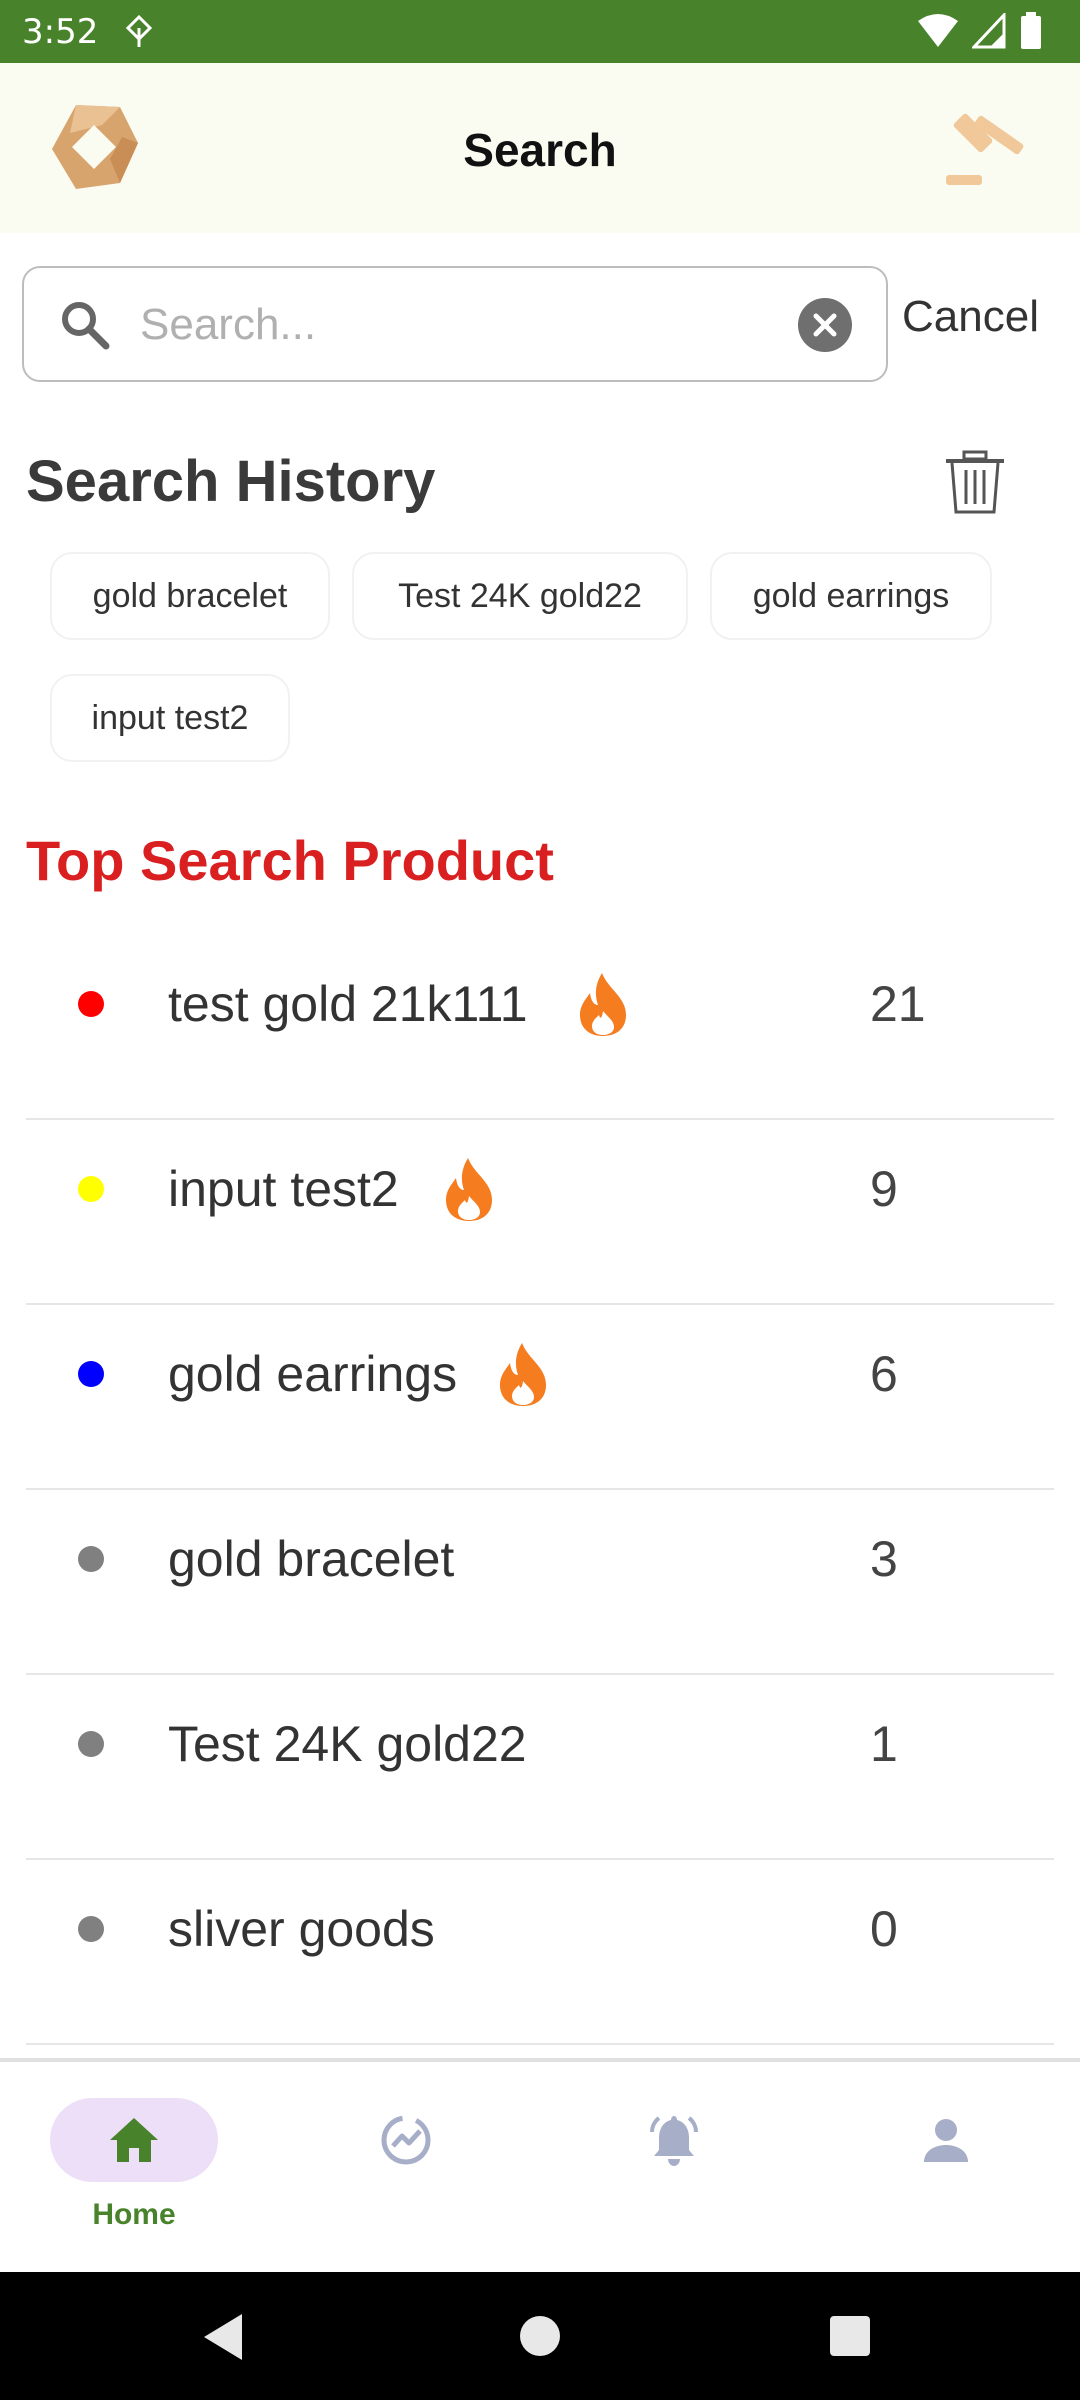 The width and height of the screenshot is (1080, 2400). Describe the element at coordinates (134, 2173) in the screenshot. I see `nav-item-home: Home` at that location.